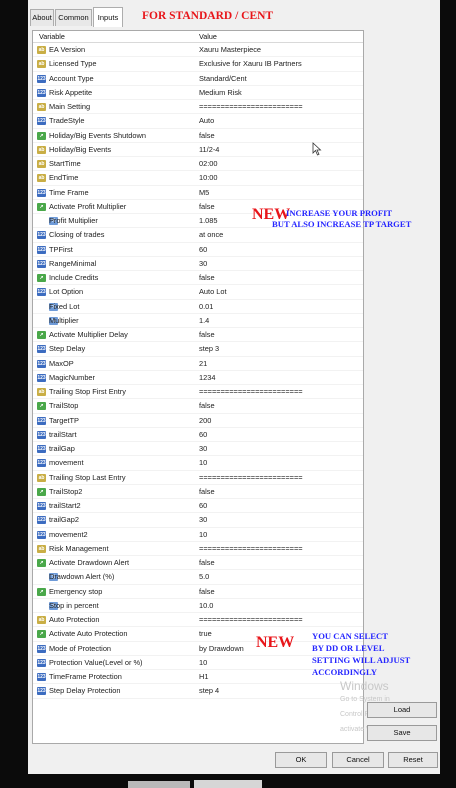 This screenshot has width=456, height=788. What do you see at coordinates (208, 221) in the screenshot?
I see `param-value: 1.085` at bounding box center [208, 221].